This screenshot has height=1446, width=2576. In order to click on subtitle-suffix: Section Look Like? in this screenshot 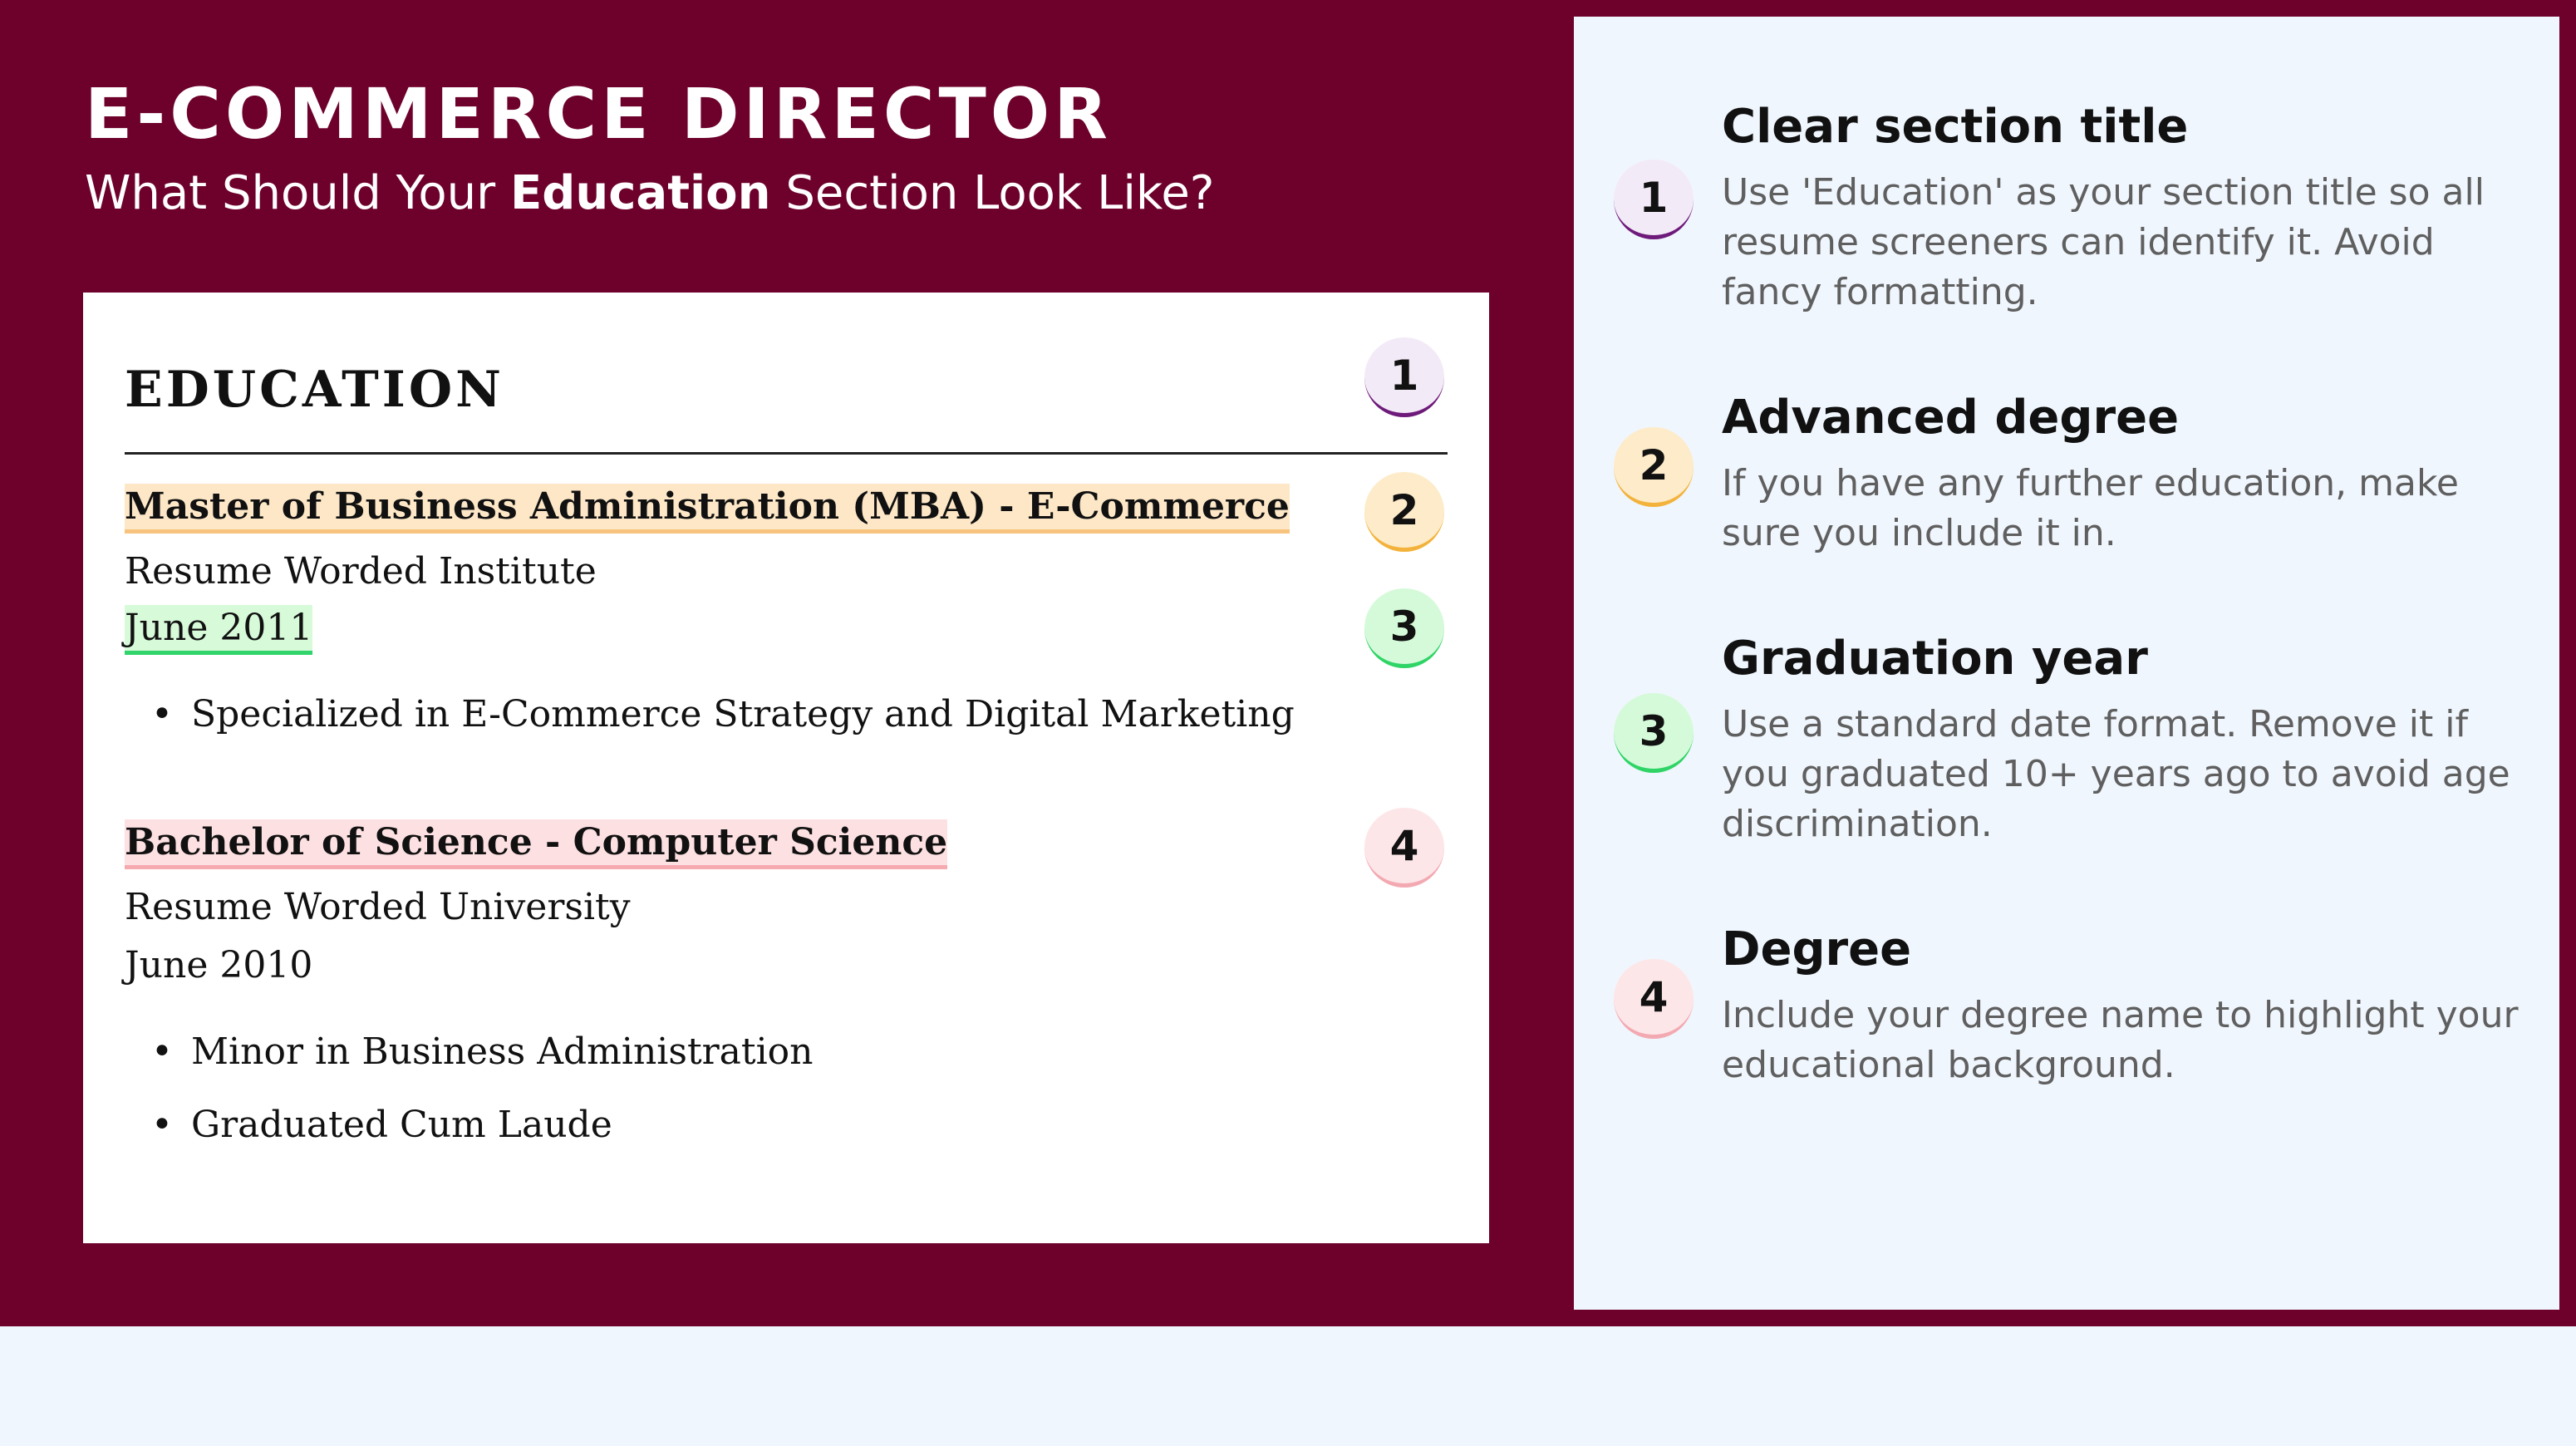, I will do `click(1000, 193)`.